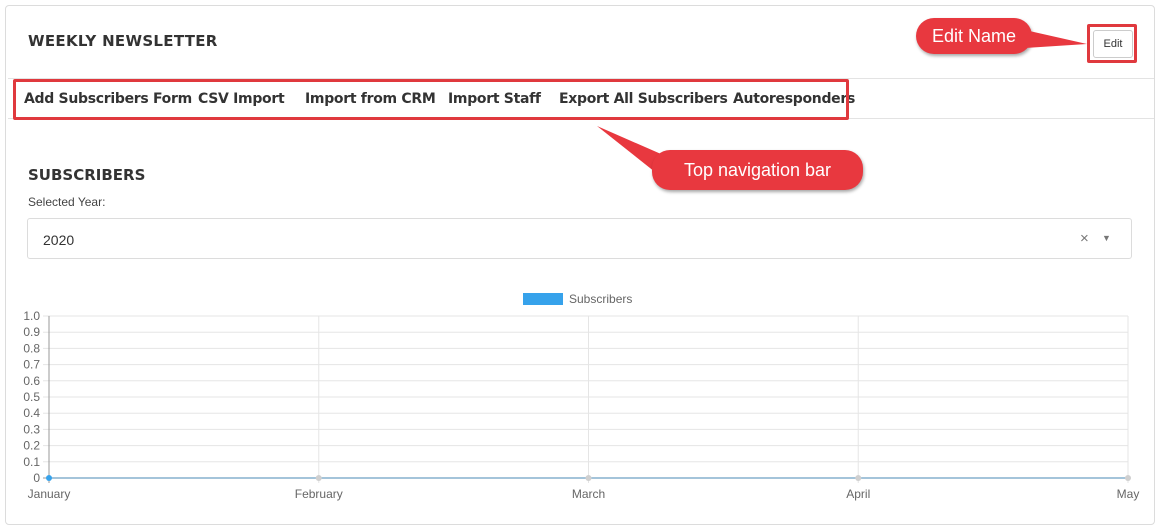 The image size is (1159, 525). Describe the element at coordinates (1106, 238) in the screenshot. I see `chevron-down-icon: ▼` at that location.